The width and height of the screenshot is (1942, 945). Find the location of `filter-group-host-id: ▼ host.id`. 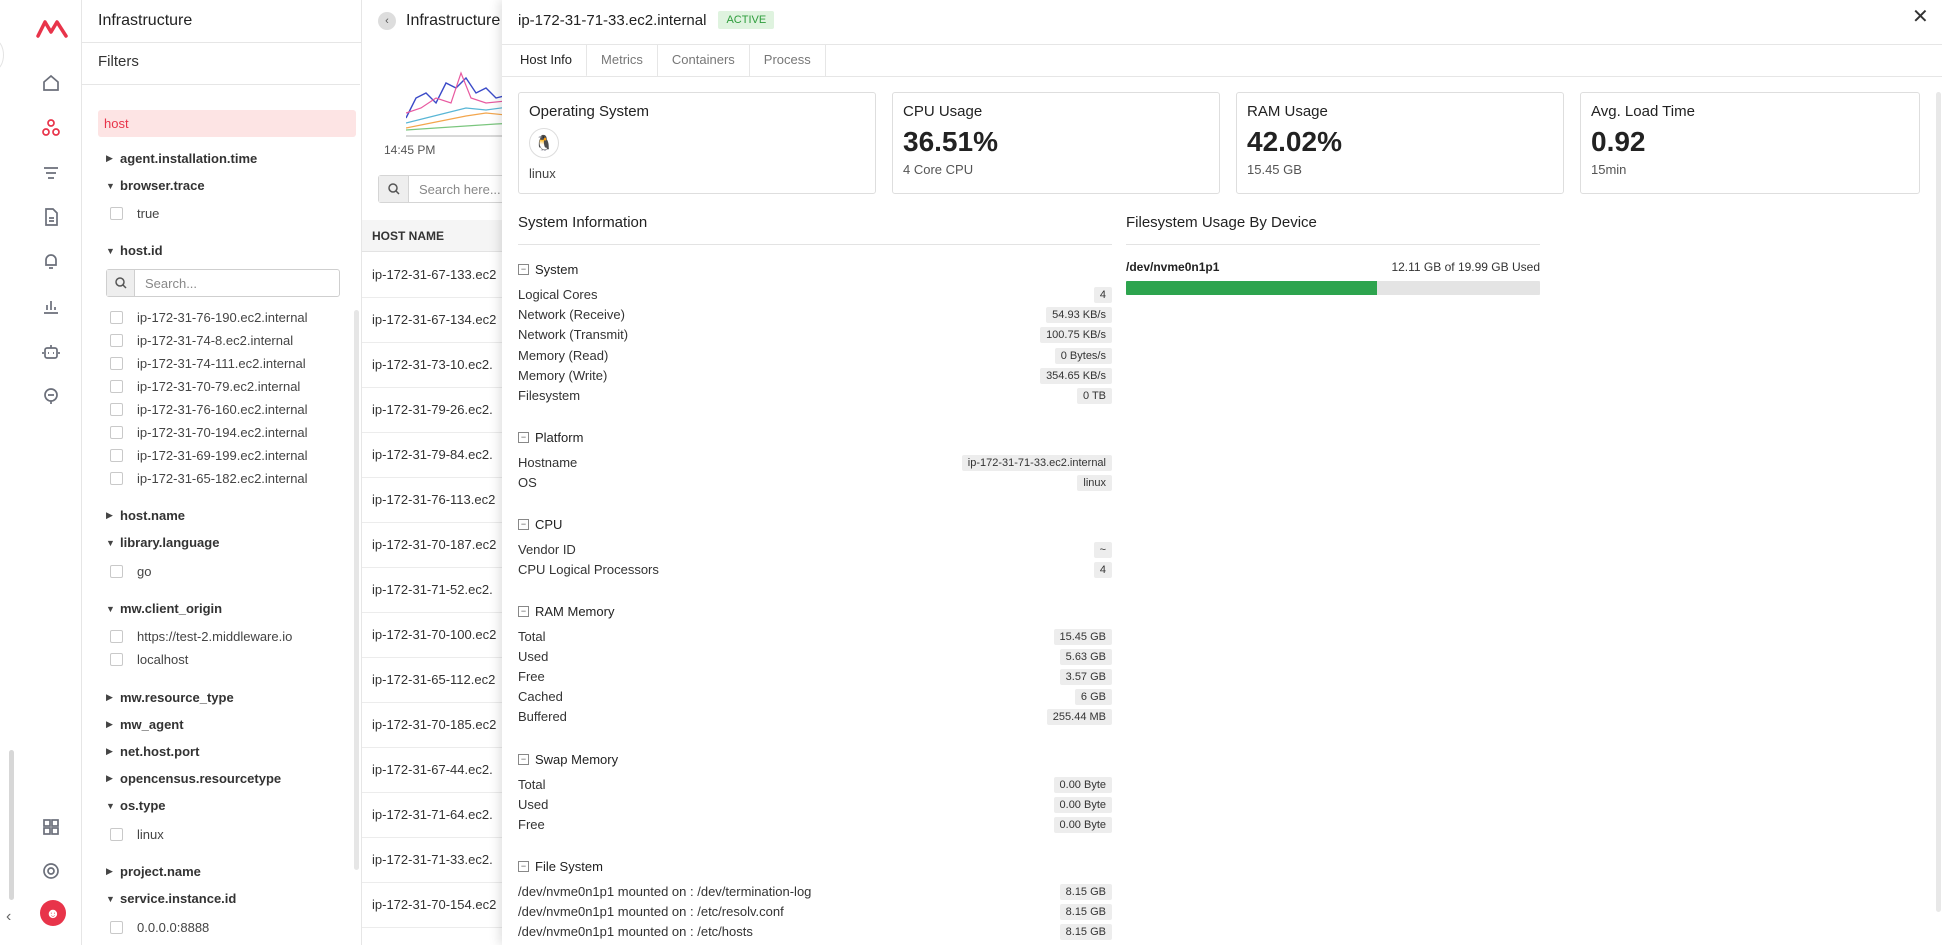

filter-group-host-id: ▼ host.id is located at coordinates (134, 250).